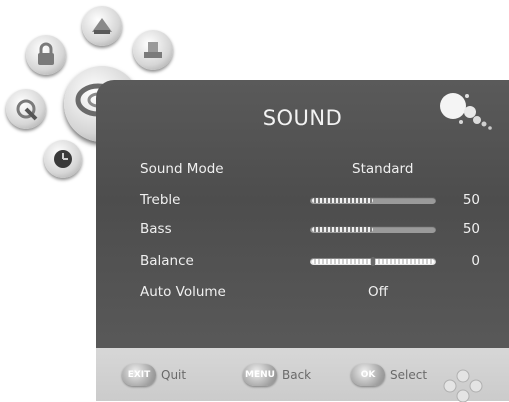  What do you see at coordinates (368, 375) in the screenshot?
I see `ok-key: OK` at bounding box center [368, 375].